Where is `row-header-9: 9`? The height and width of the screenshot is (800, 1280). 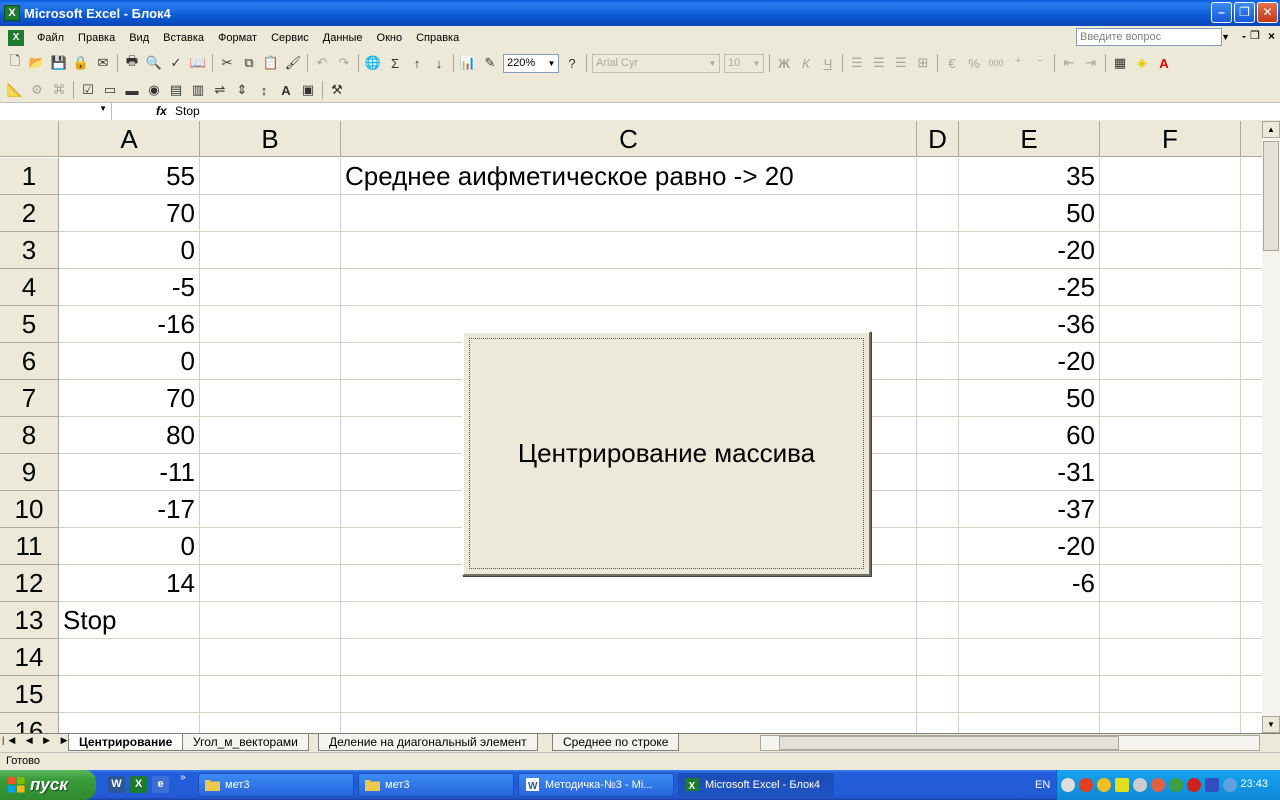
row-header-9: 9 is located at coordinates (29, 472).